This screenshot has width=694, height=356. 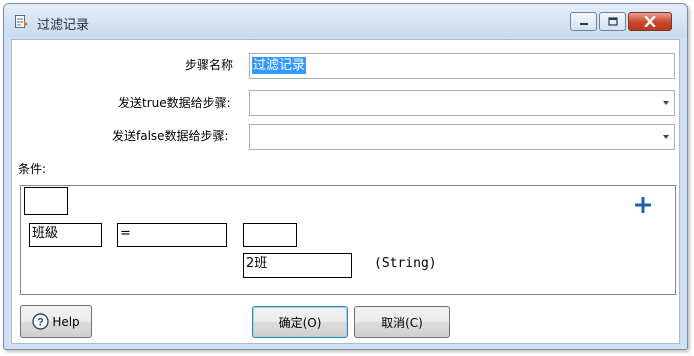 I want to click on minimize-icon, so click(x=583, y=23).